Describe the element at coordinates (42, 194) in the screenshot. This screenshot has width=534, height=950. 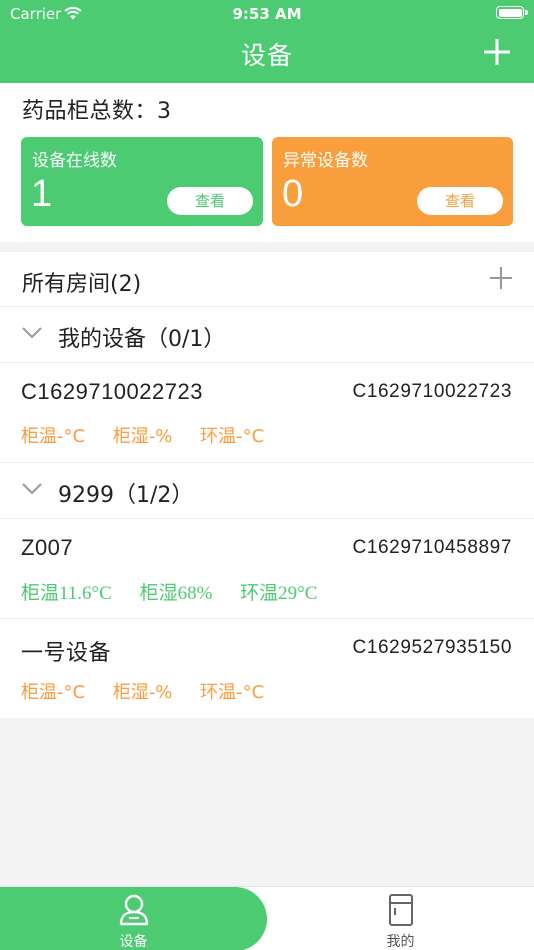
I see `online-count: 1` at that location.